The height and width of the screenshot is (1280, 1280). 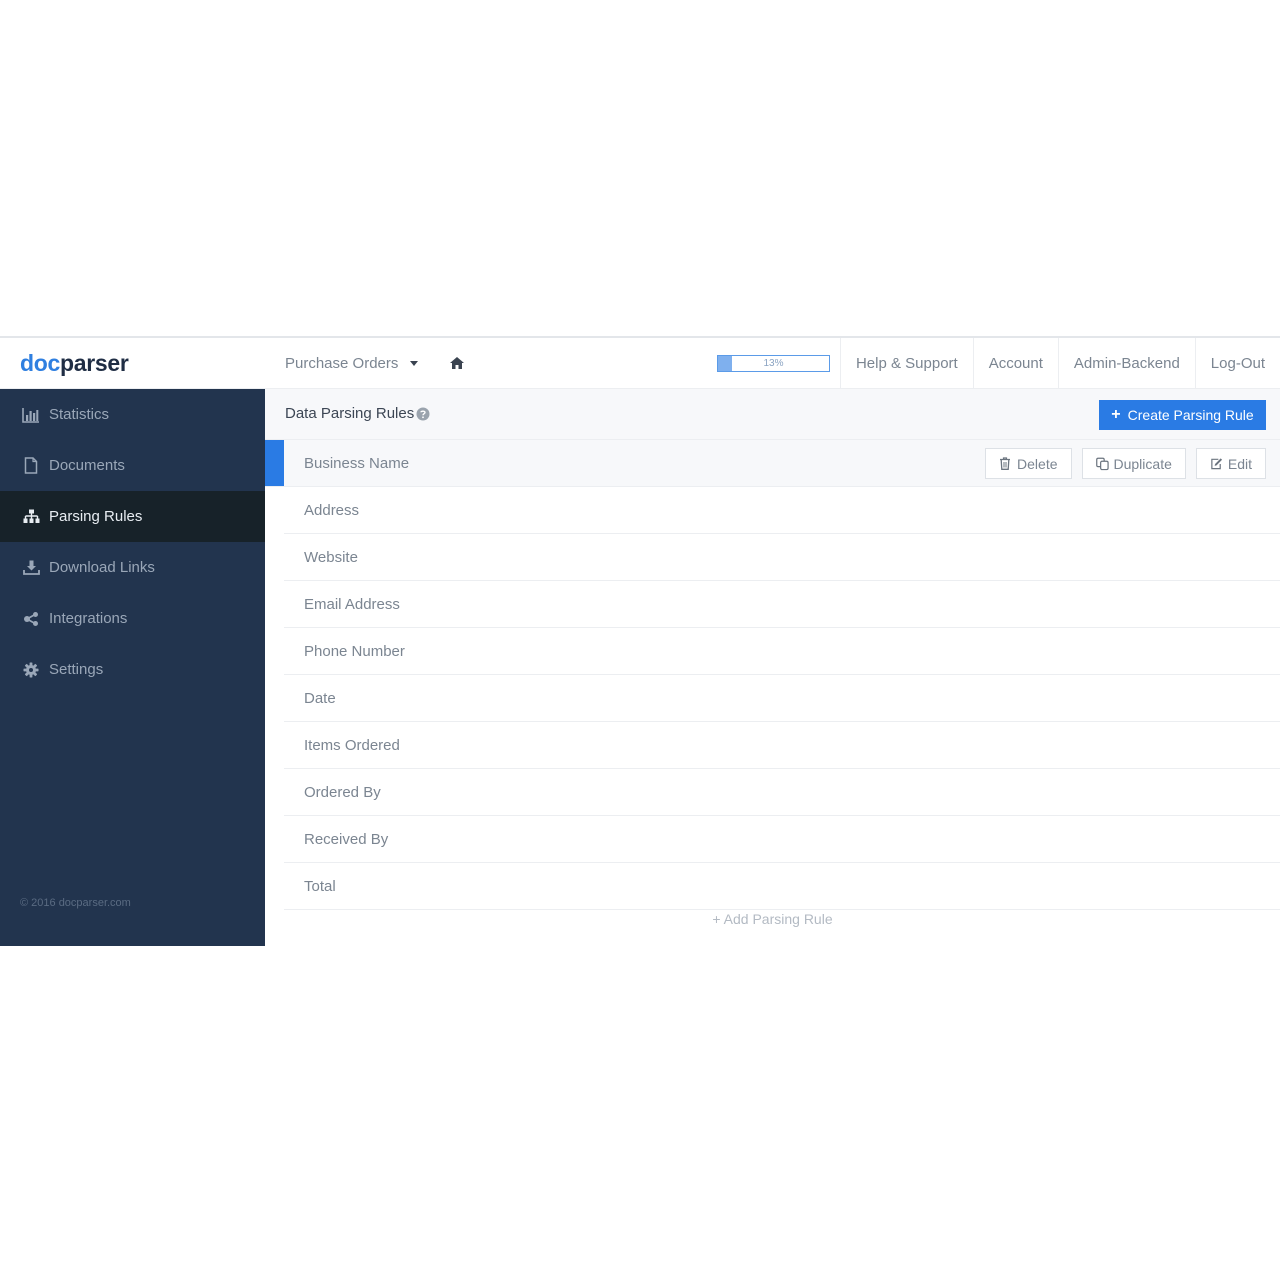 I want to click on sidebar-item-label: Integrations, so click(x=88, y=618).